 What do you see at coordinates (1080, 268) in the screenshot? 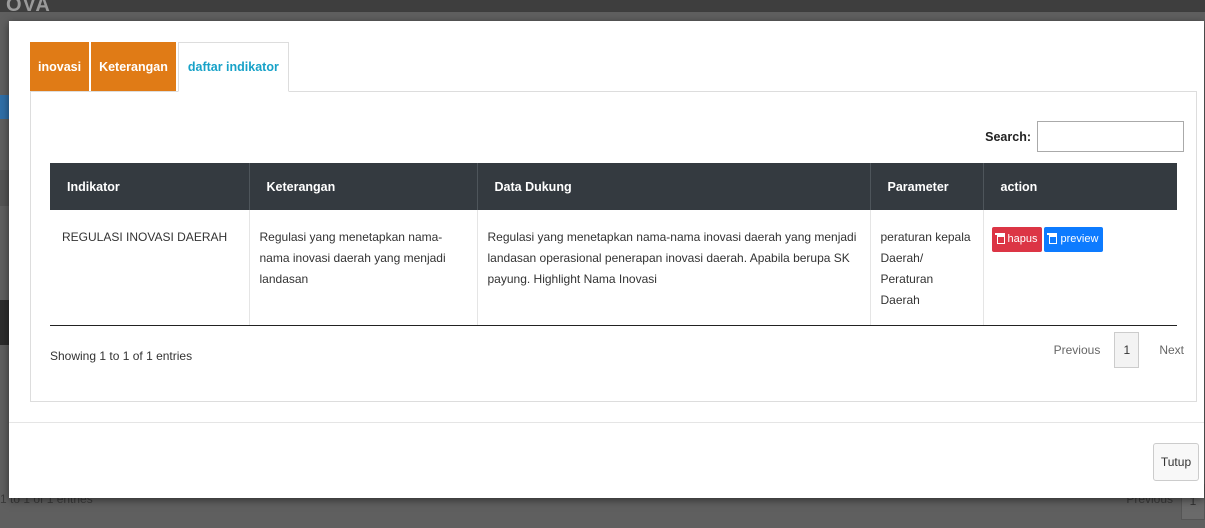
I see `cell-action: hapus preview` at bounding box center [1080, 268].